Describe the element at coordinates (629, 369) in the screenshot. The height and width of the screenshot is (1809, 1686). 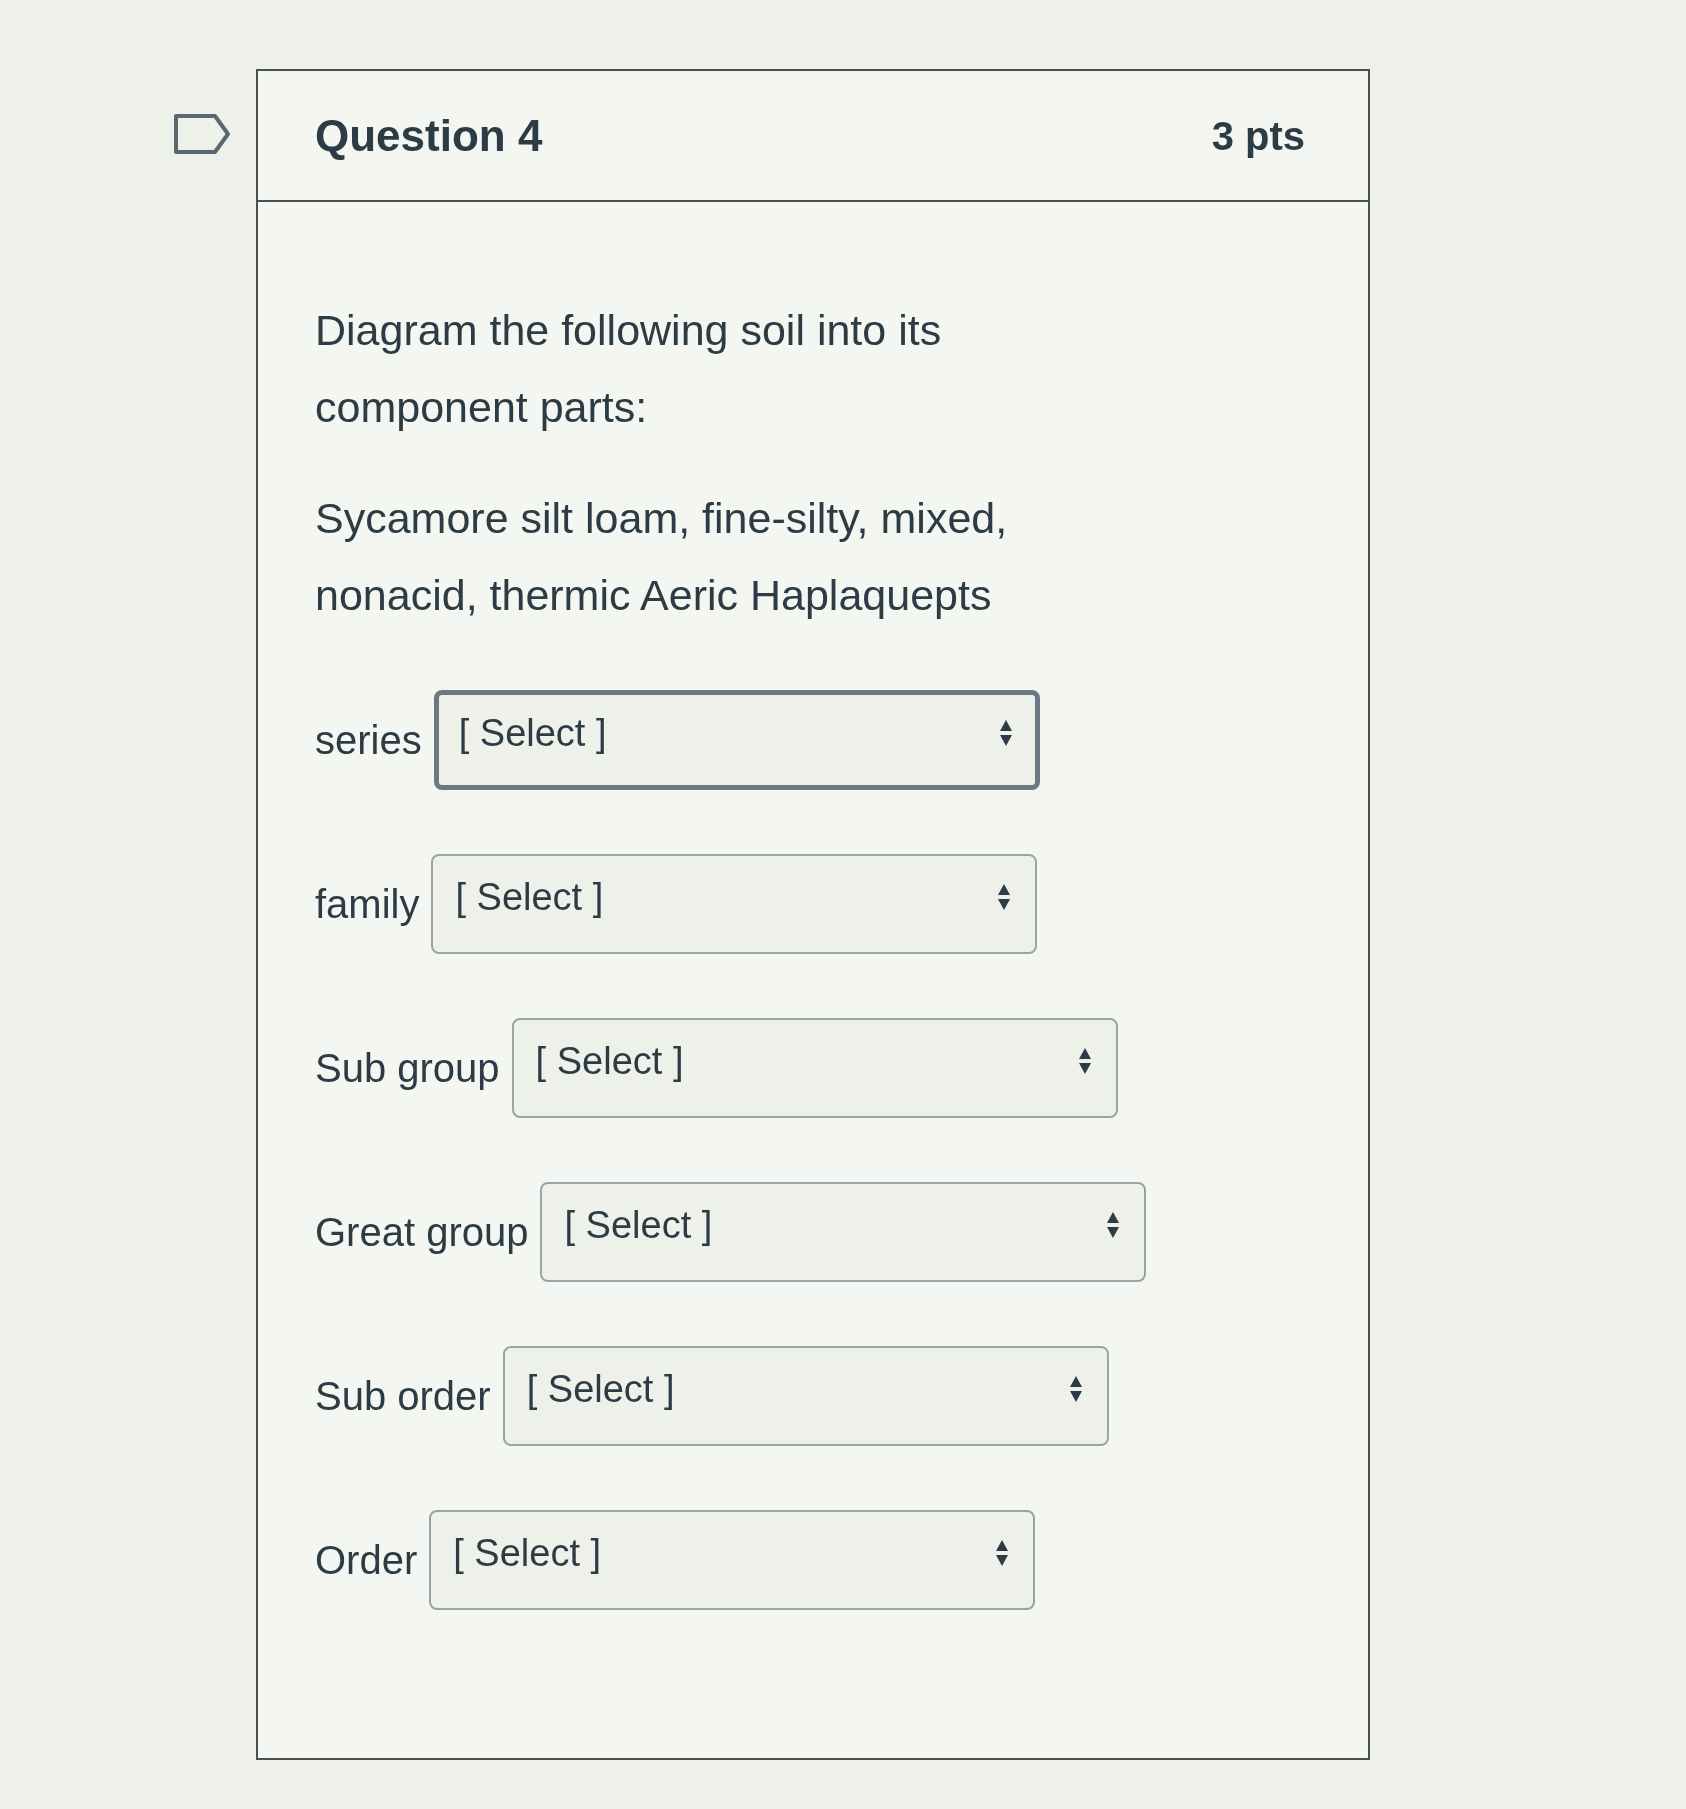
I see `question-text: Diagram the following soil into its component parts:` at that location.